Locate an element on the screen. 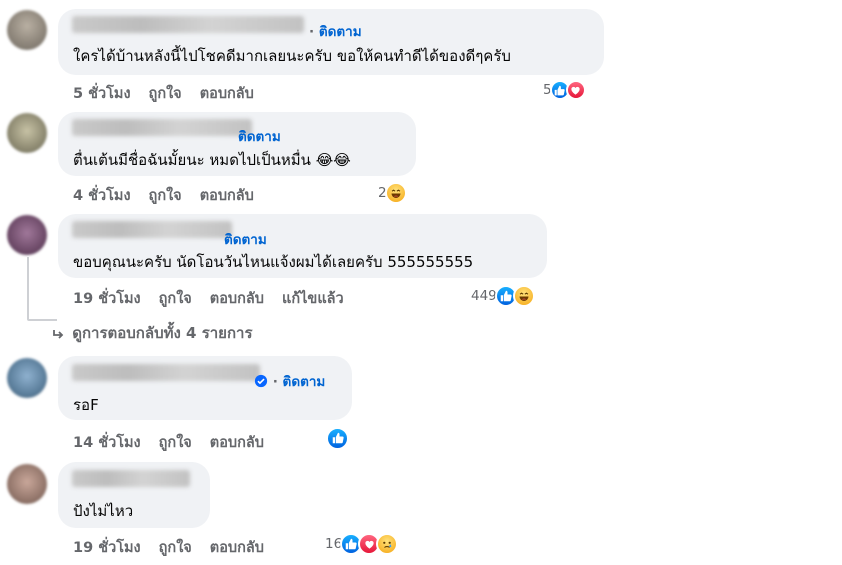 Image resolution: width=842 pixels, height=565 pixels. reply-actions: 14 ชั่วโมง ถูกใจ ตอบกลับ is located at coordinates (168, 442).